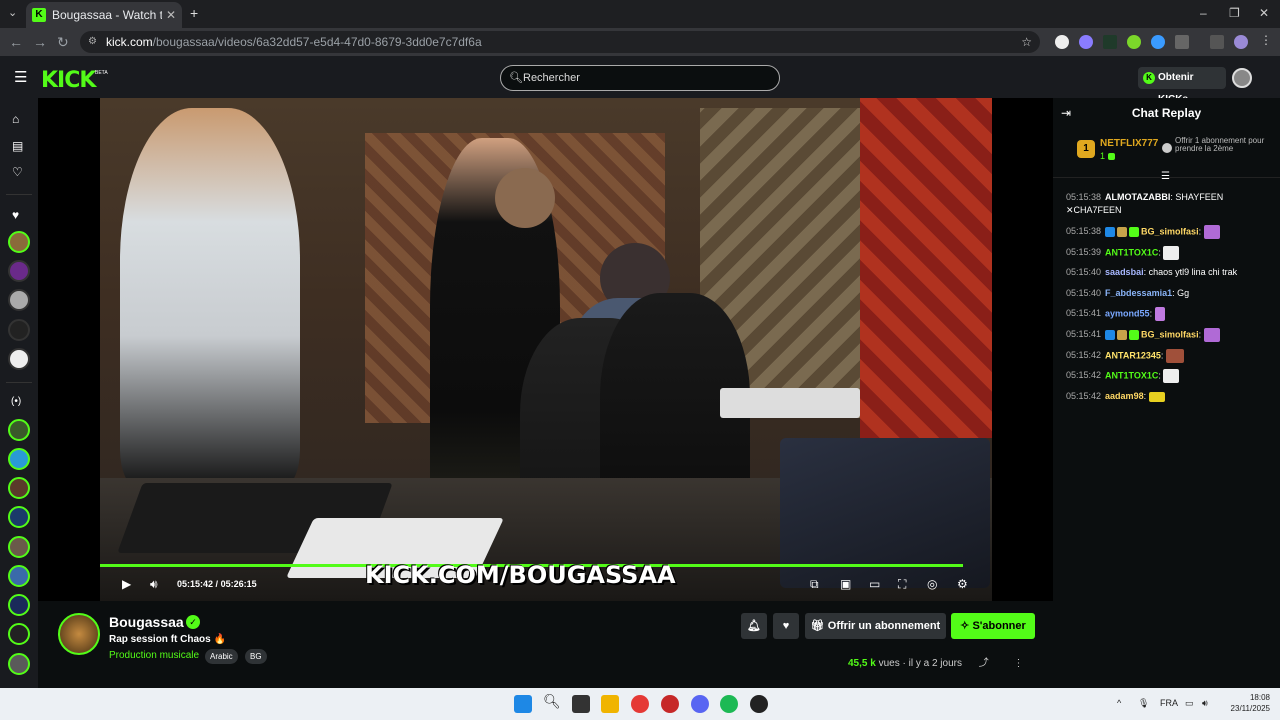 This screenshot has width=1280, height=720. I want to click on playback-speed-icon: ◎, so click(932, 584).